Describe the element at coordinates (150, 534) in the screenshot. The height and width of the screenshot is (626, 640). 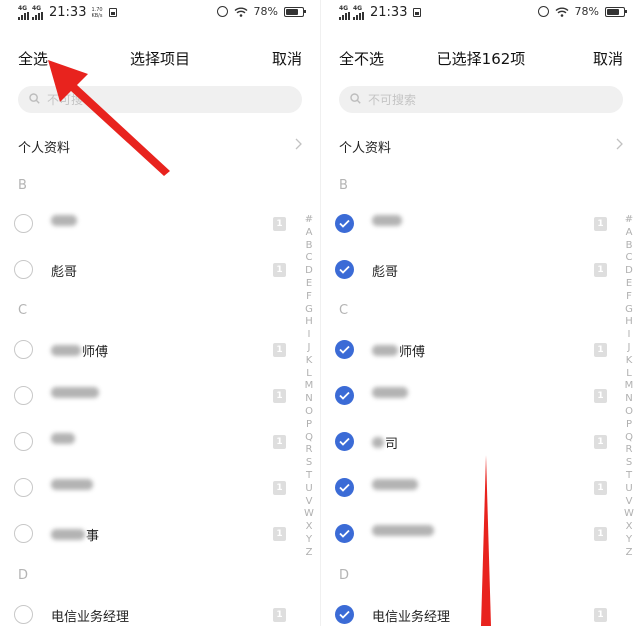
I see `contact-row: 事 1` at that location.